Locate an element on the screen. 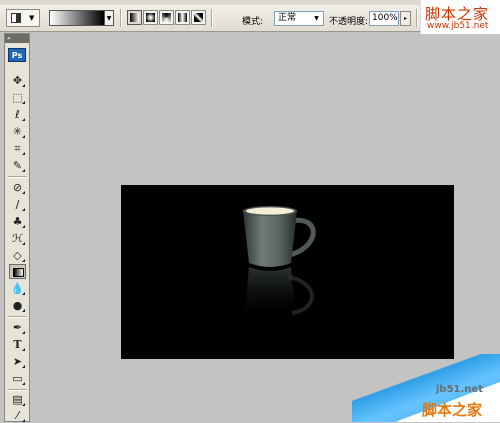  linear-gradient-button is located at coordinates (134, 17).